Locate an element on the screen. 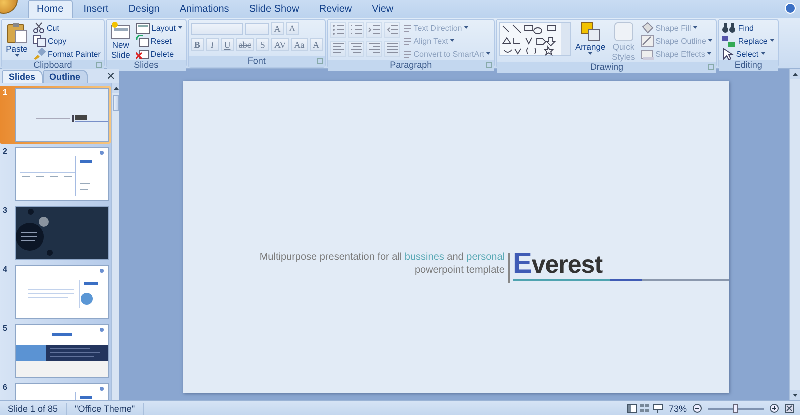 This screenshot has height=415, width=800. slide-number: 5 is located at coordinates (5, 328).